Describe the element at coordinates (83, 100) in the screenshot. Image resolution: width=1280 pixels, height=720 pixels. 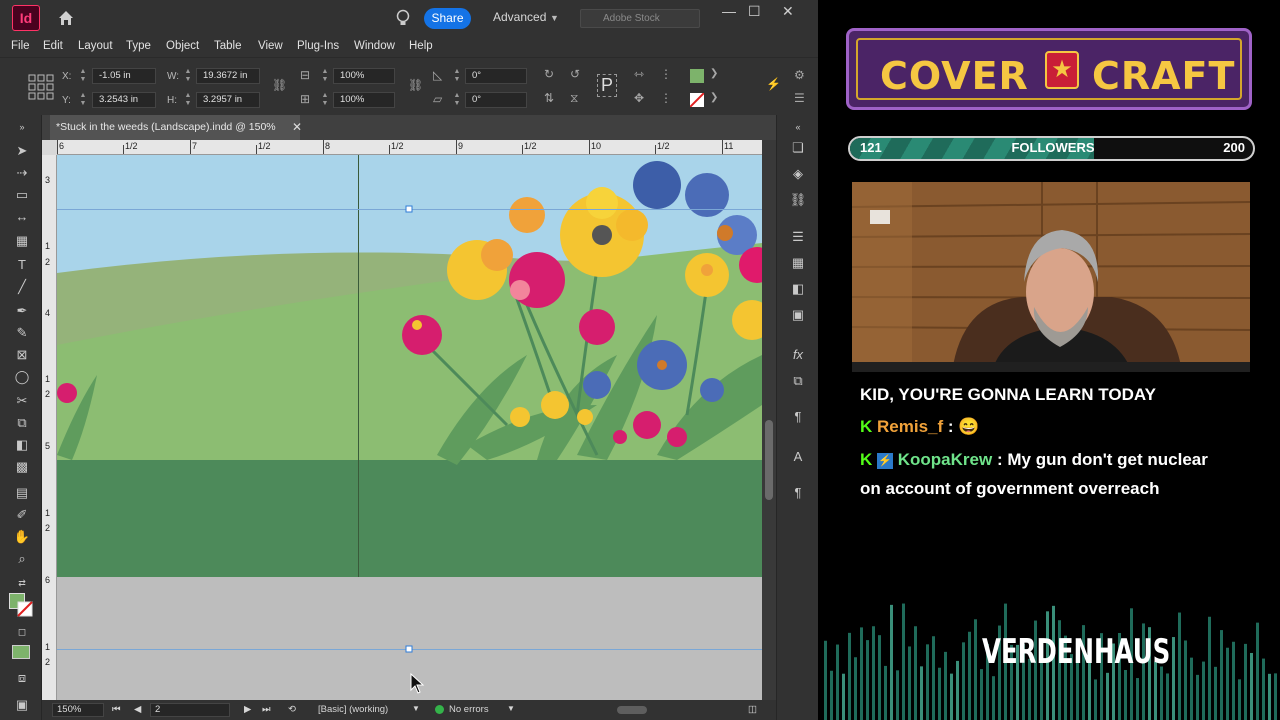
I see `y-stepper: ▲ ▼` at that location.